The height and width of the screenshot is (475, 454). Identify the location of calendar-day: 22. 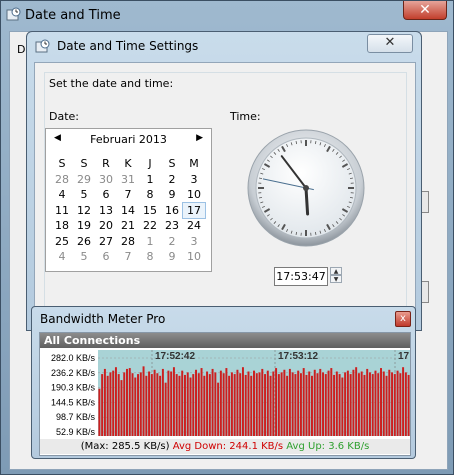
(150, 226).